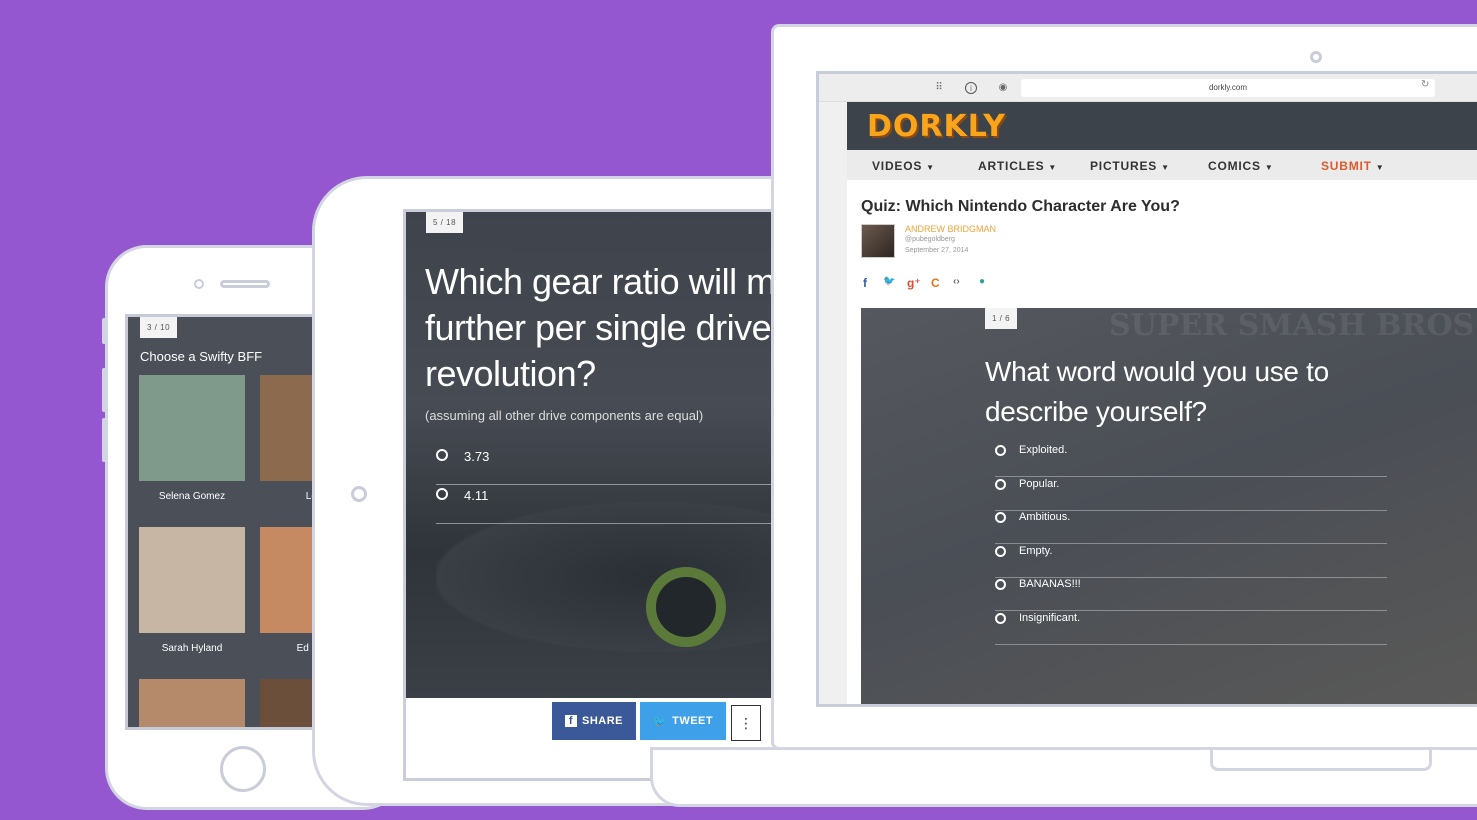 This screenshot has height=820, width=1477. I want to click on laptop-quiz-counter: 1 / 6, so click(1001, 318).